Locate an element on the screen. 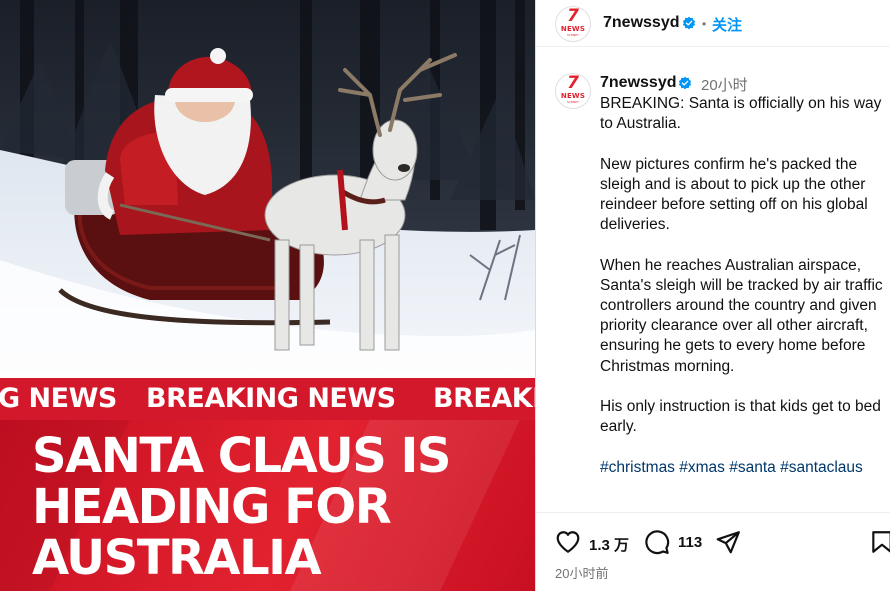  breaking-news-ticker: G NEWS BREAKING NEWS BREAKING NEWS is located at coordinates (267, 399).